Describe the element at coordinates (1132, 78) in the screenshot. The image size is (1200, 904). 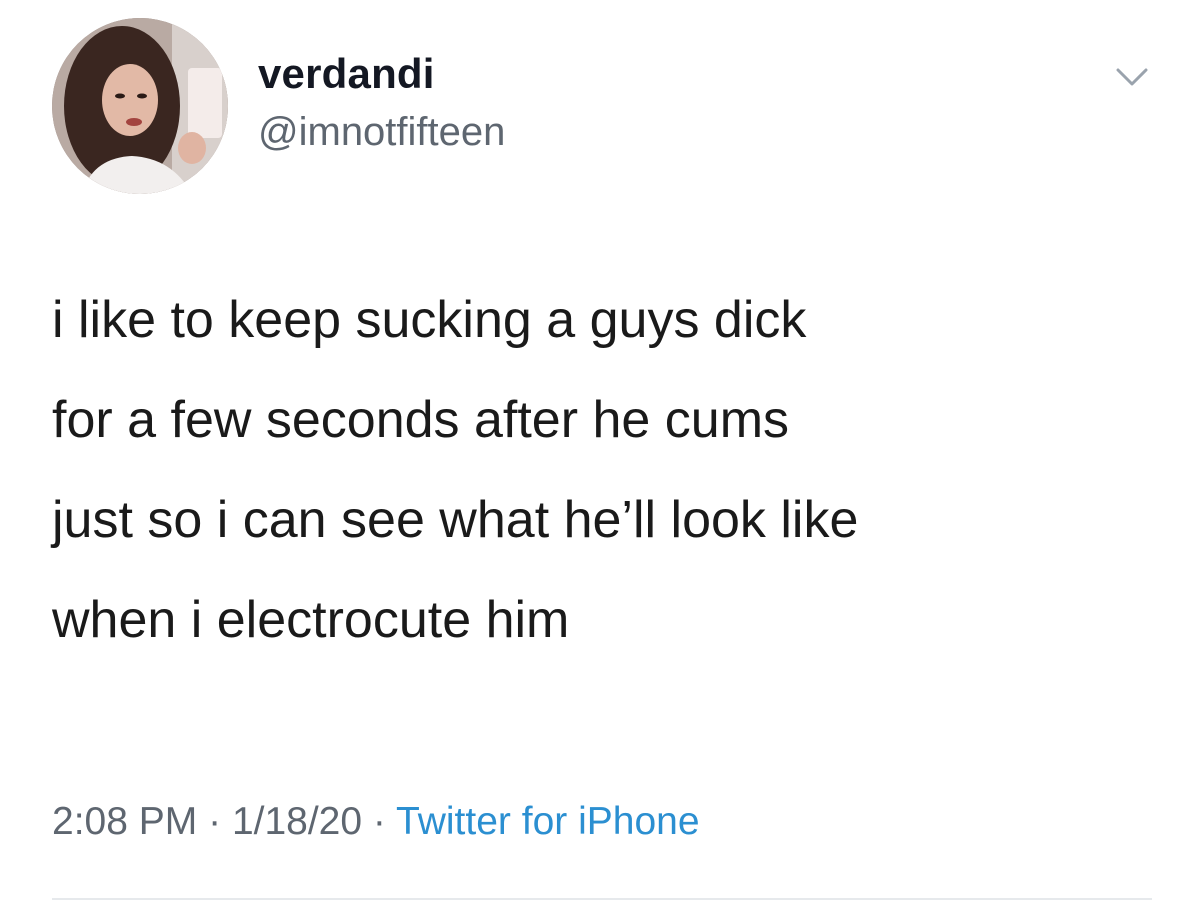
I see `chevron-down-icon` at that location.